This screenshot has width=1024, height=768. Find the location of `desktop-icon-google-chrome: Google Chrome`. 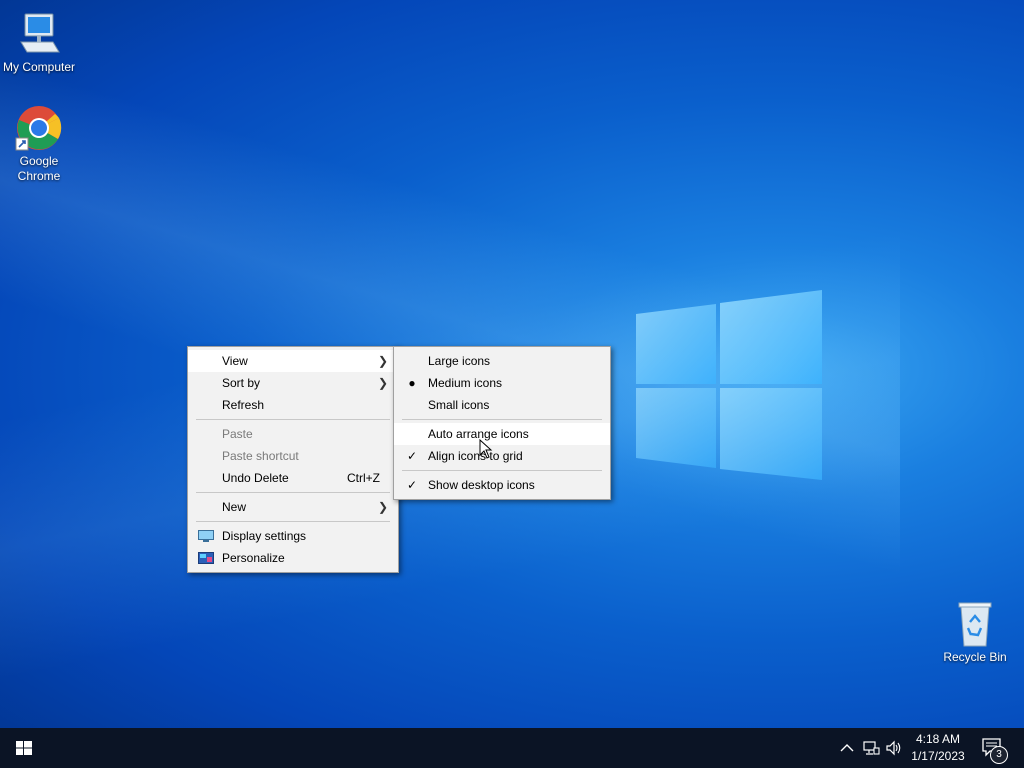

desktop-icon-google-chrome: Google Chrome is located at coordinates (39, 144).